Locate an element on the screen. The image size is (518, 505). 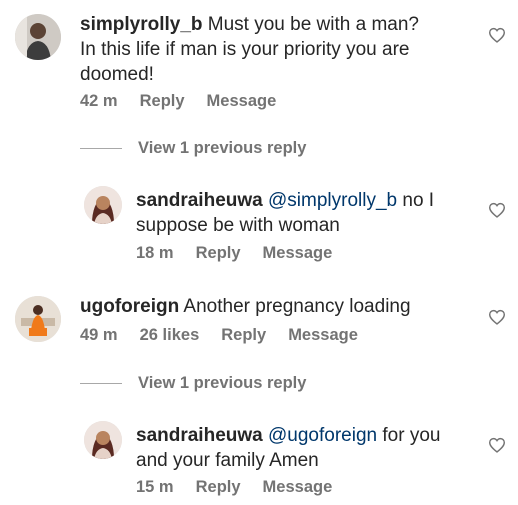
comment-time: 49 m is located at coordinates (99, 335).